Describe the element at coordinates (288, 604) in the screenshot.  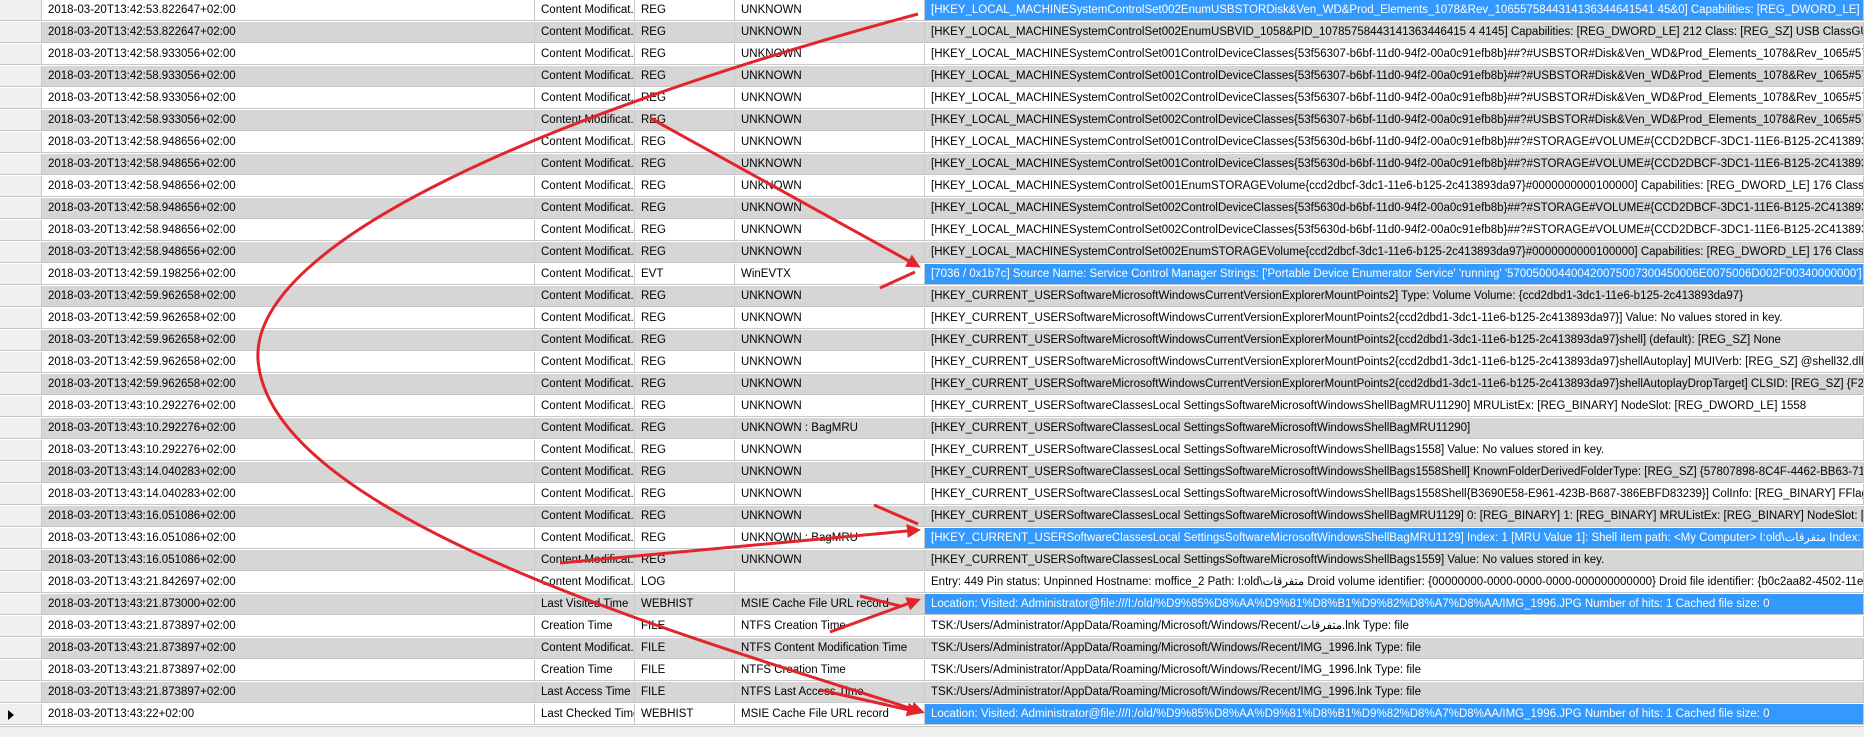
I see `datetime-cell: 2018-03-20T13:43:21.873000+02:00` at that location.